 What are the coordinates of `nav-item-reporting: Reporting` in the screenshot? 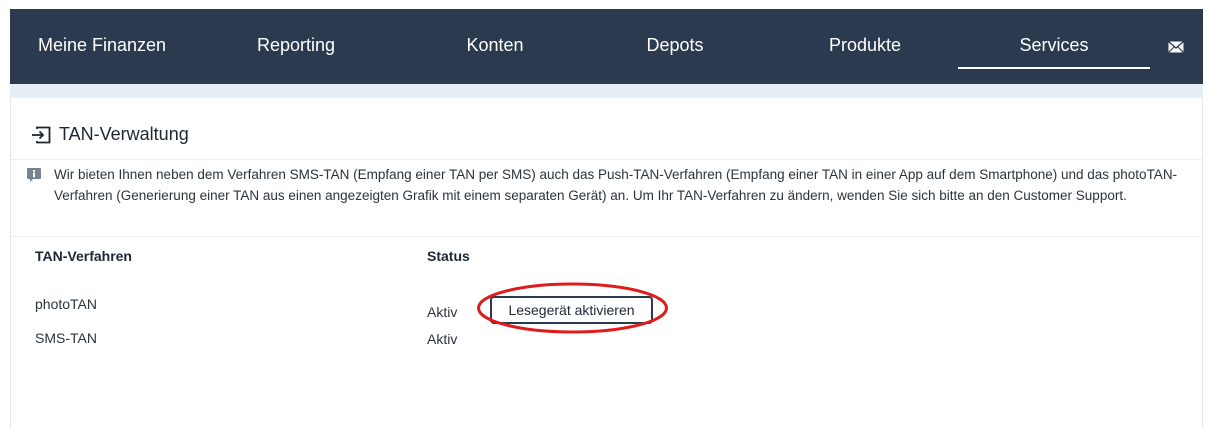 It's located at (296, 46).